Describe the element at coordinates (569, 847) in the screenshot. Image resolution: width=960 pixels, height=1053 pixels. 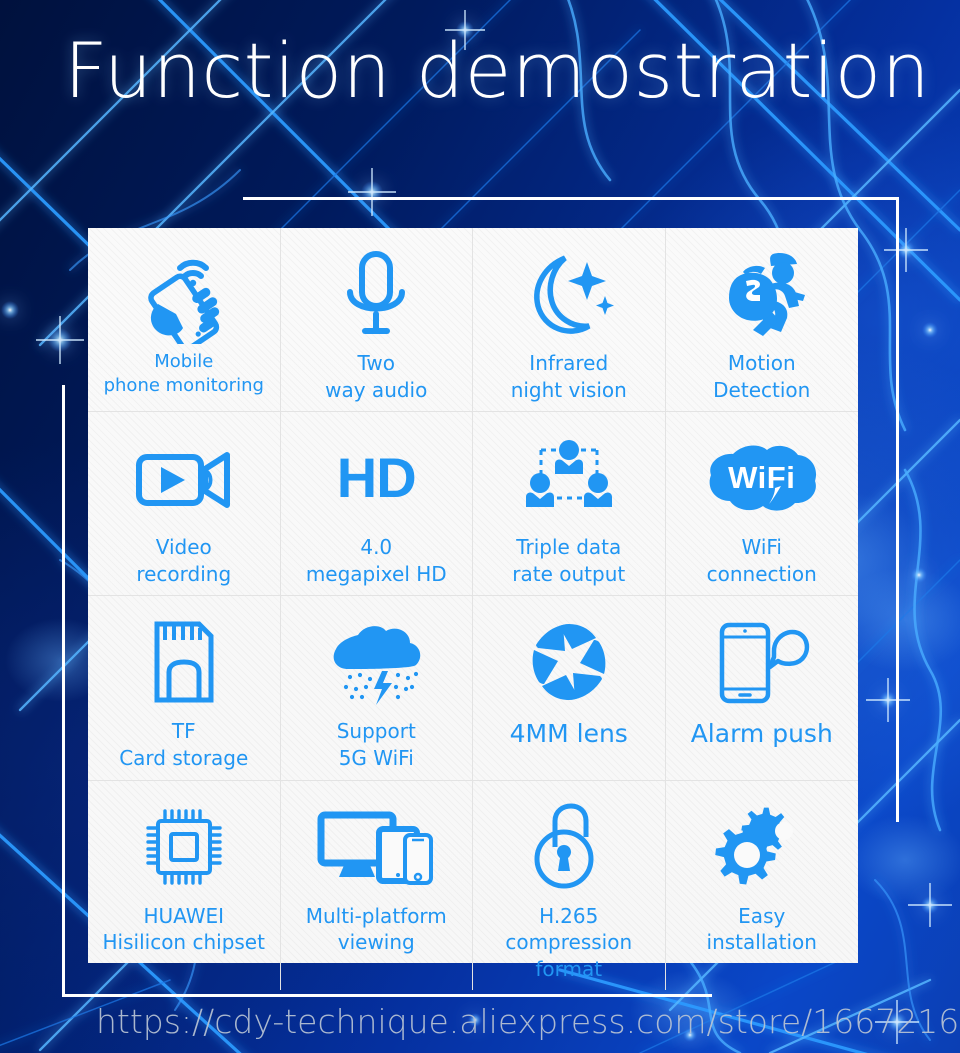
I see `padlock-keyhole-icon` at that location.